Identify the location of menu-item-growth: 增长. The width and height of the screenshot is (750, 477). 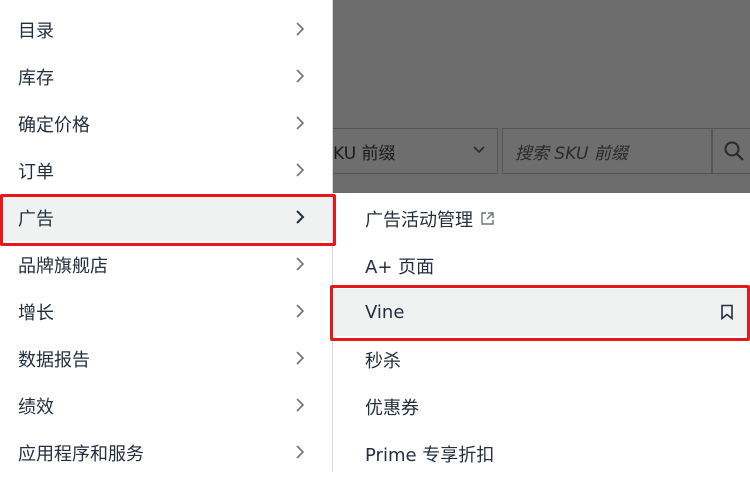
(166, 311).